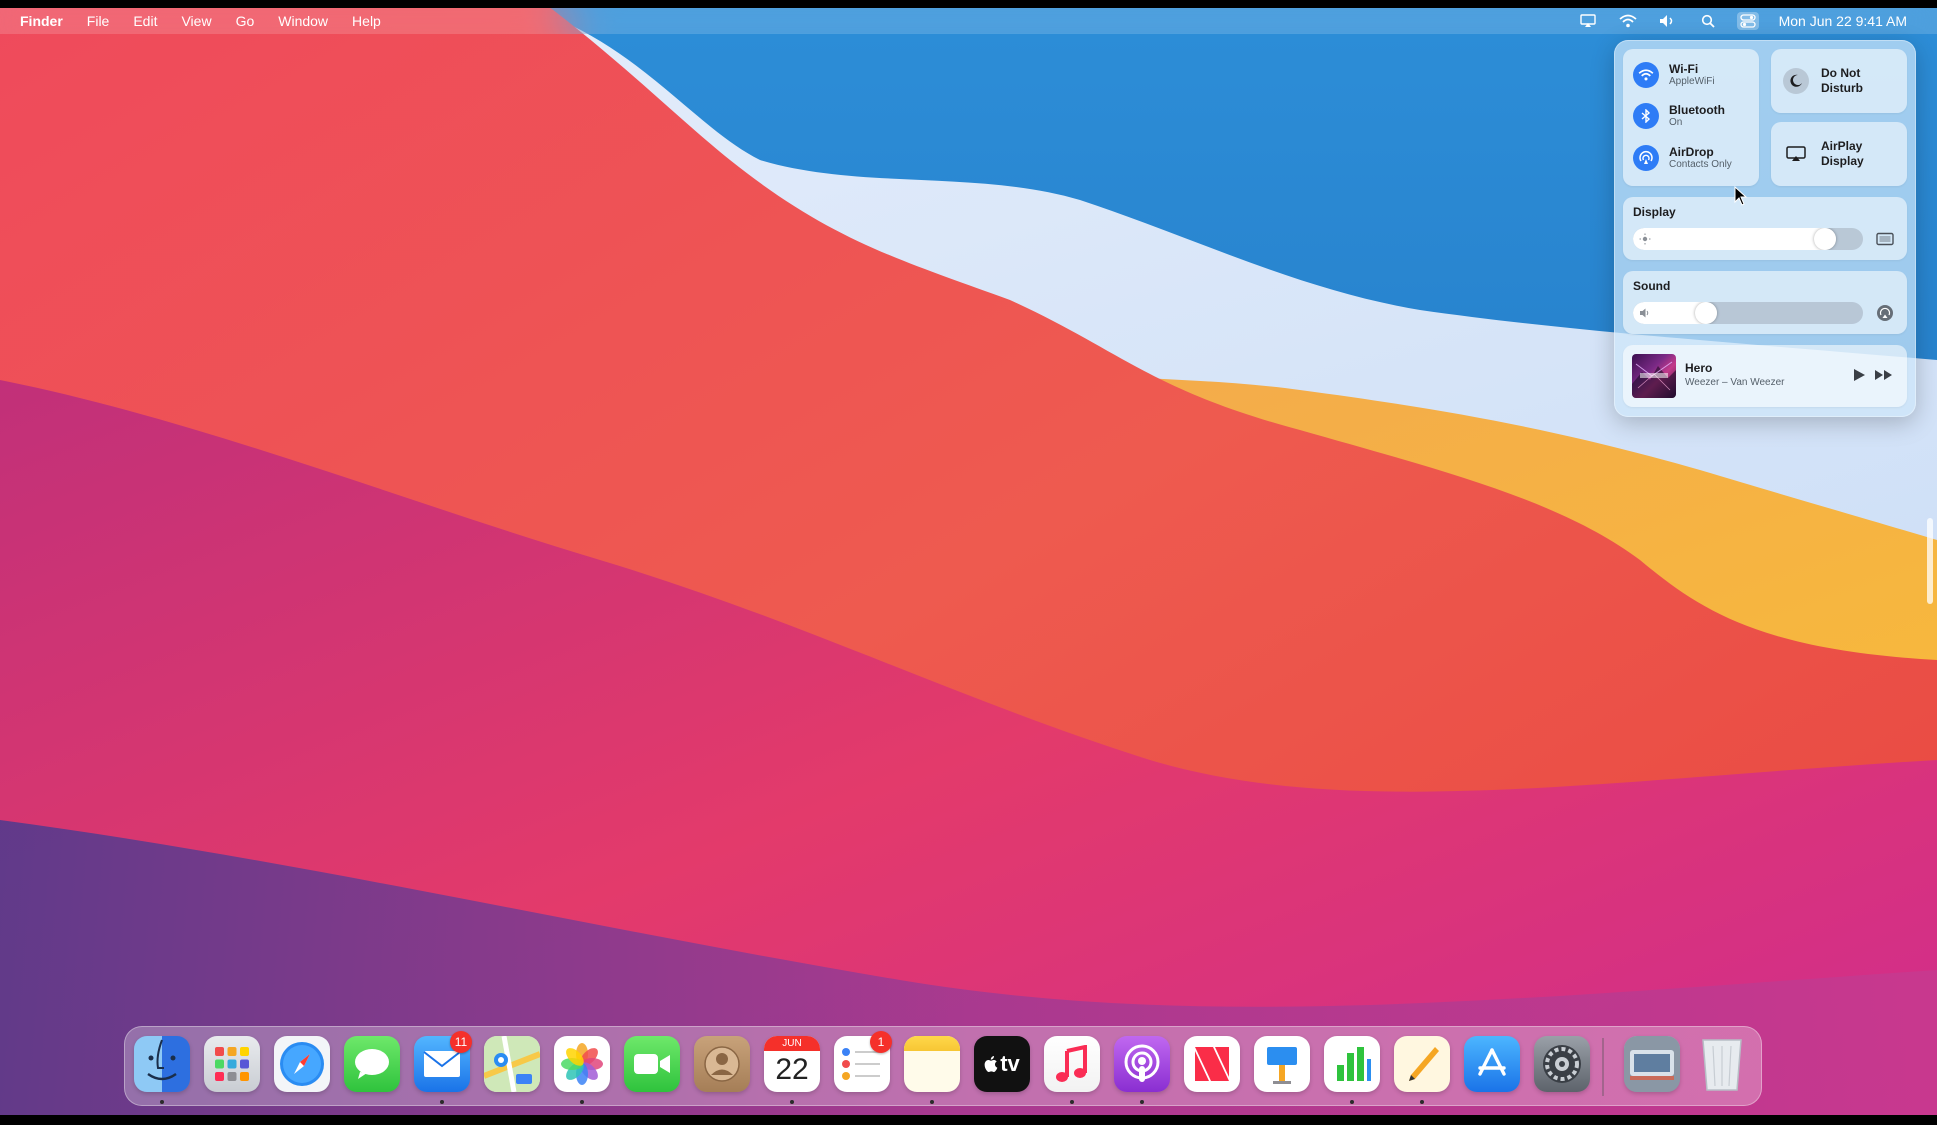 The height and width of the screenshot is (1125, 1937). Describe the element at coordinates (932, 1064) in the screenshot. I see `notes-icon` at that location.